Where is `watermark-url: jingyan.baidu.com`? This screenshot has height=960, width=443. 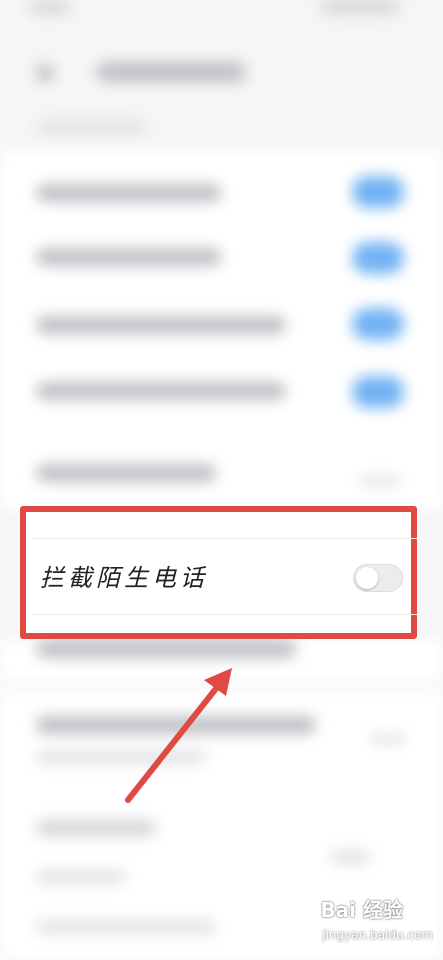 watermark-url: jingyan.baidu.com is located at coordinates (377, 935).